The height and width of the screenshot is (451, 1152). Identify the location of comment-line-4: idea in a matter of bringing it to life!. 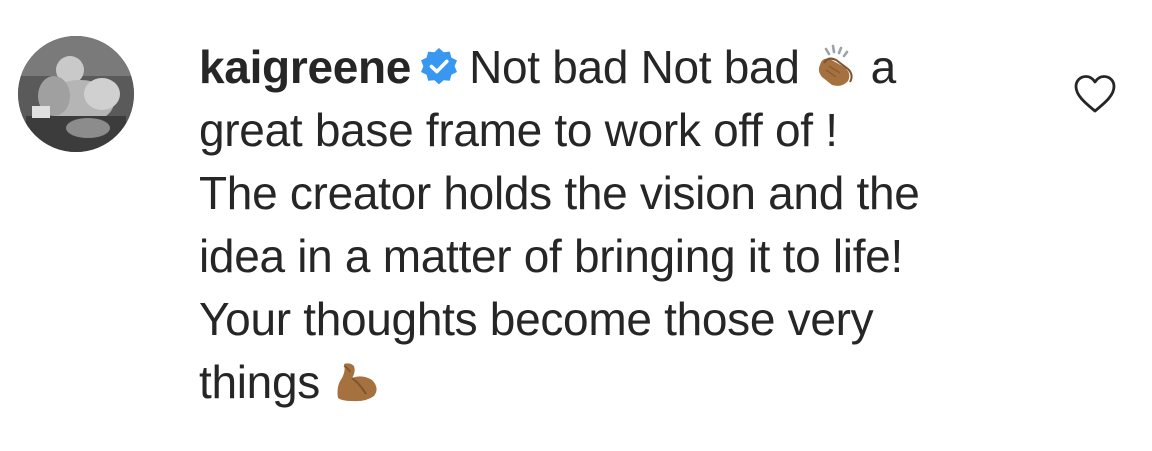
(551, 256).